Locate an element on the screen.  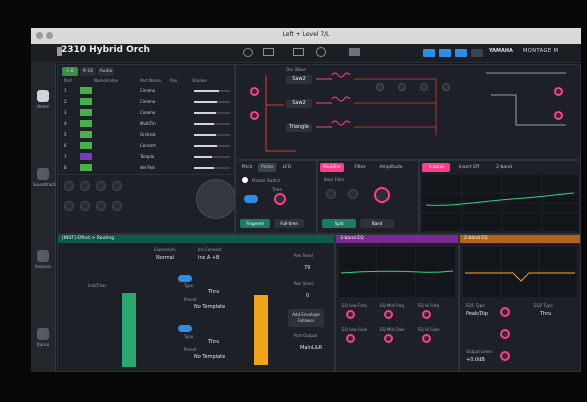
eq1-freq-knob is located at coordinates (505, 312).